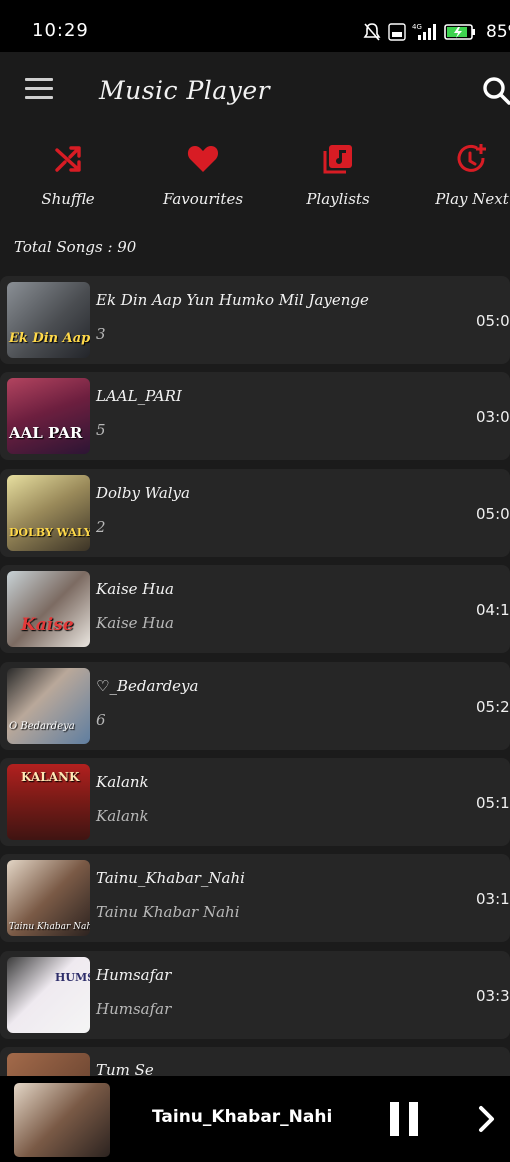 The width and height of the screenshot is (510, 1162). What do you see at coordinates (125, 1068) in the screenshot?
I see `song-title: Tum Se` at bounding box center [125, 1068].